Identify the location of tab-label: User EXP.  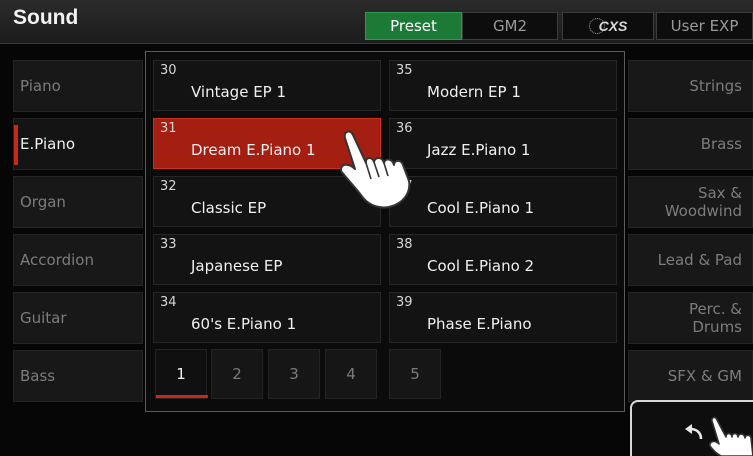
(704, 26).